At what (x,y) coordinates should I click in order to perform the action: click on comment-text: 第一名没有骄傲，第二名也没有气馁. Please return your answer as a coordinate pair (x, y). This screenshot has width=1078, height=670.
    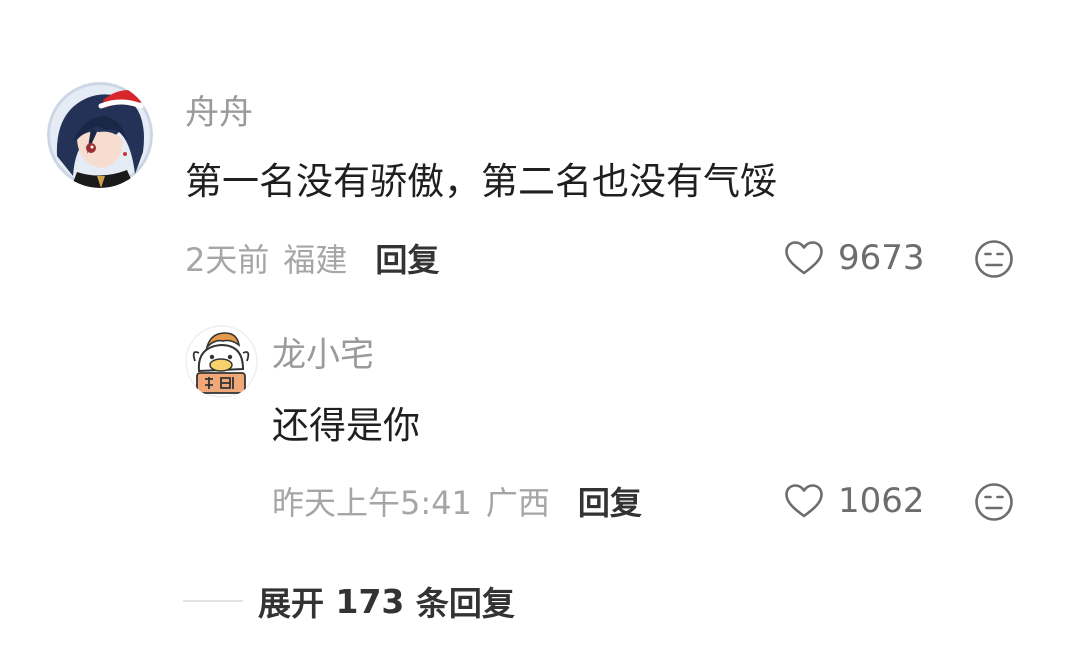
    Looking at the image, I should click on (481, 181).